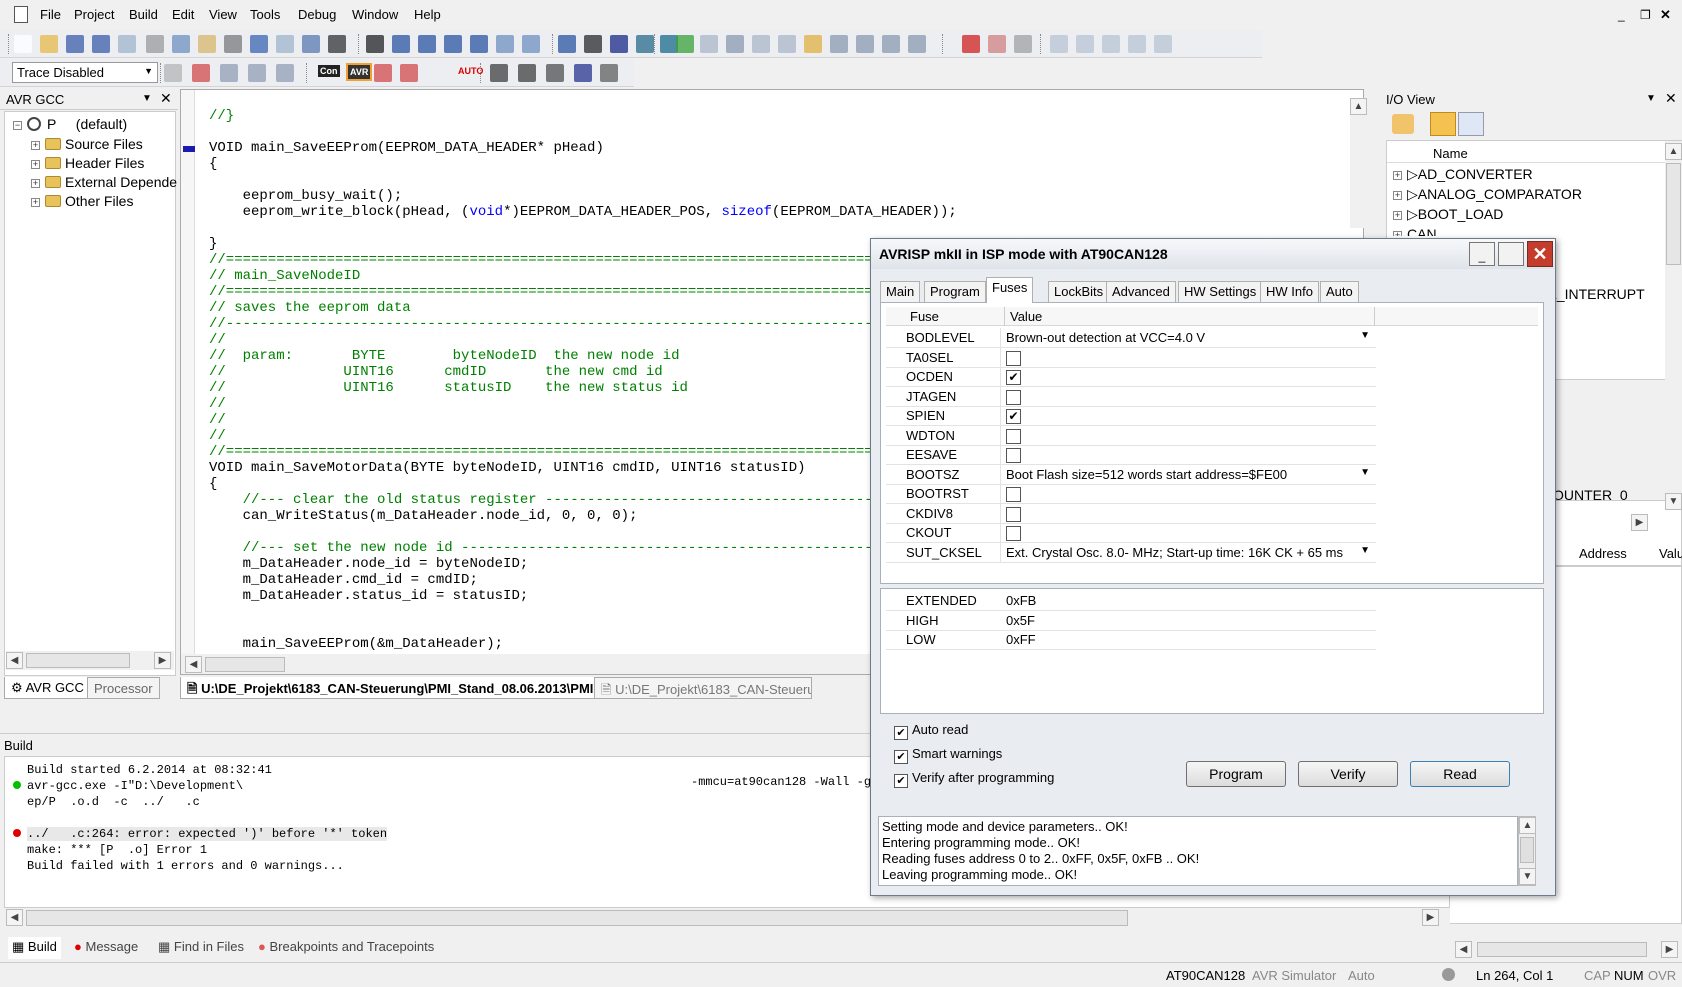 This screenshot has height=987, width=1682. What do you see at coordinates (1131, 396) in the screenshot?
I see `fuse-row: JTAGEN` at bounding box center [1131, 396].